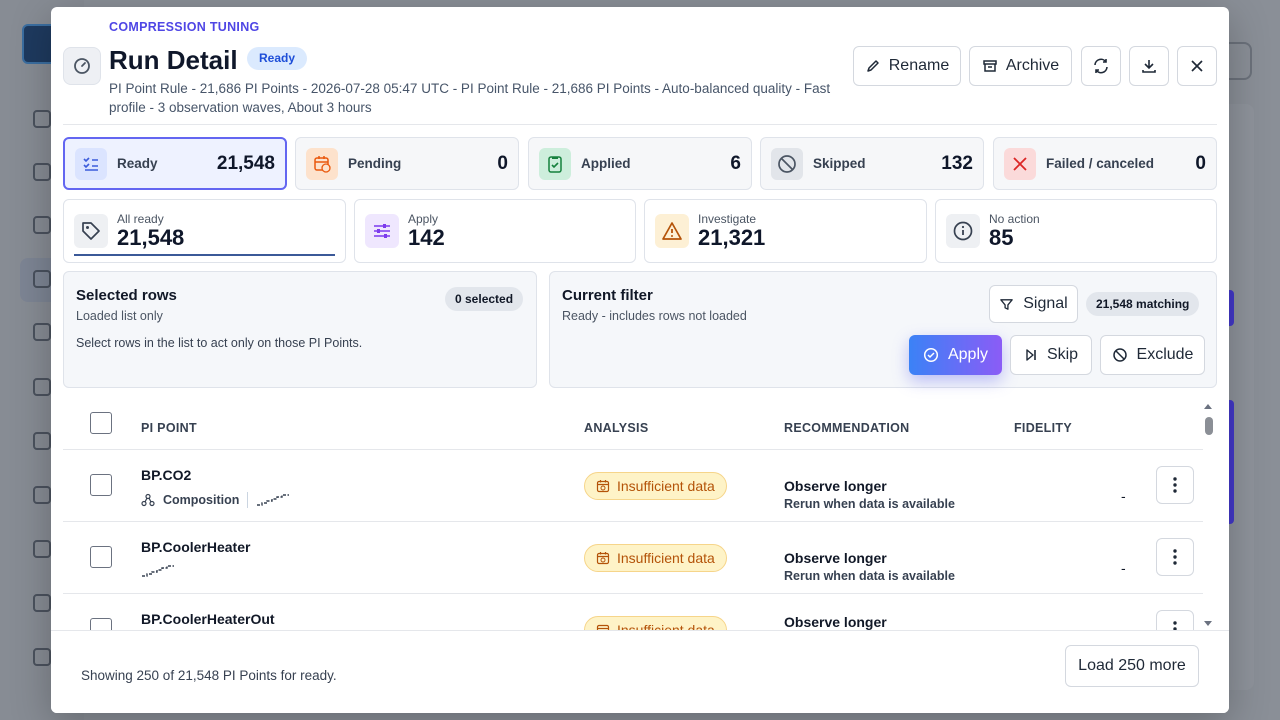  I want to click on stat-skipped: Skipped 132, so click(872, 163).